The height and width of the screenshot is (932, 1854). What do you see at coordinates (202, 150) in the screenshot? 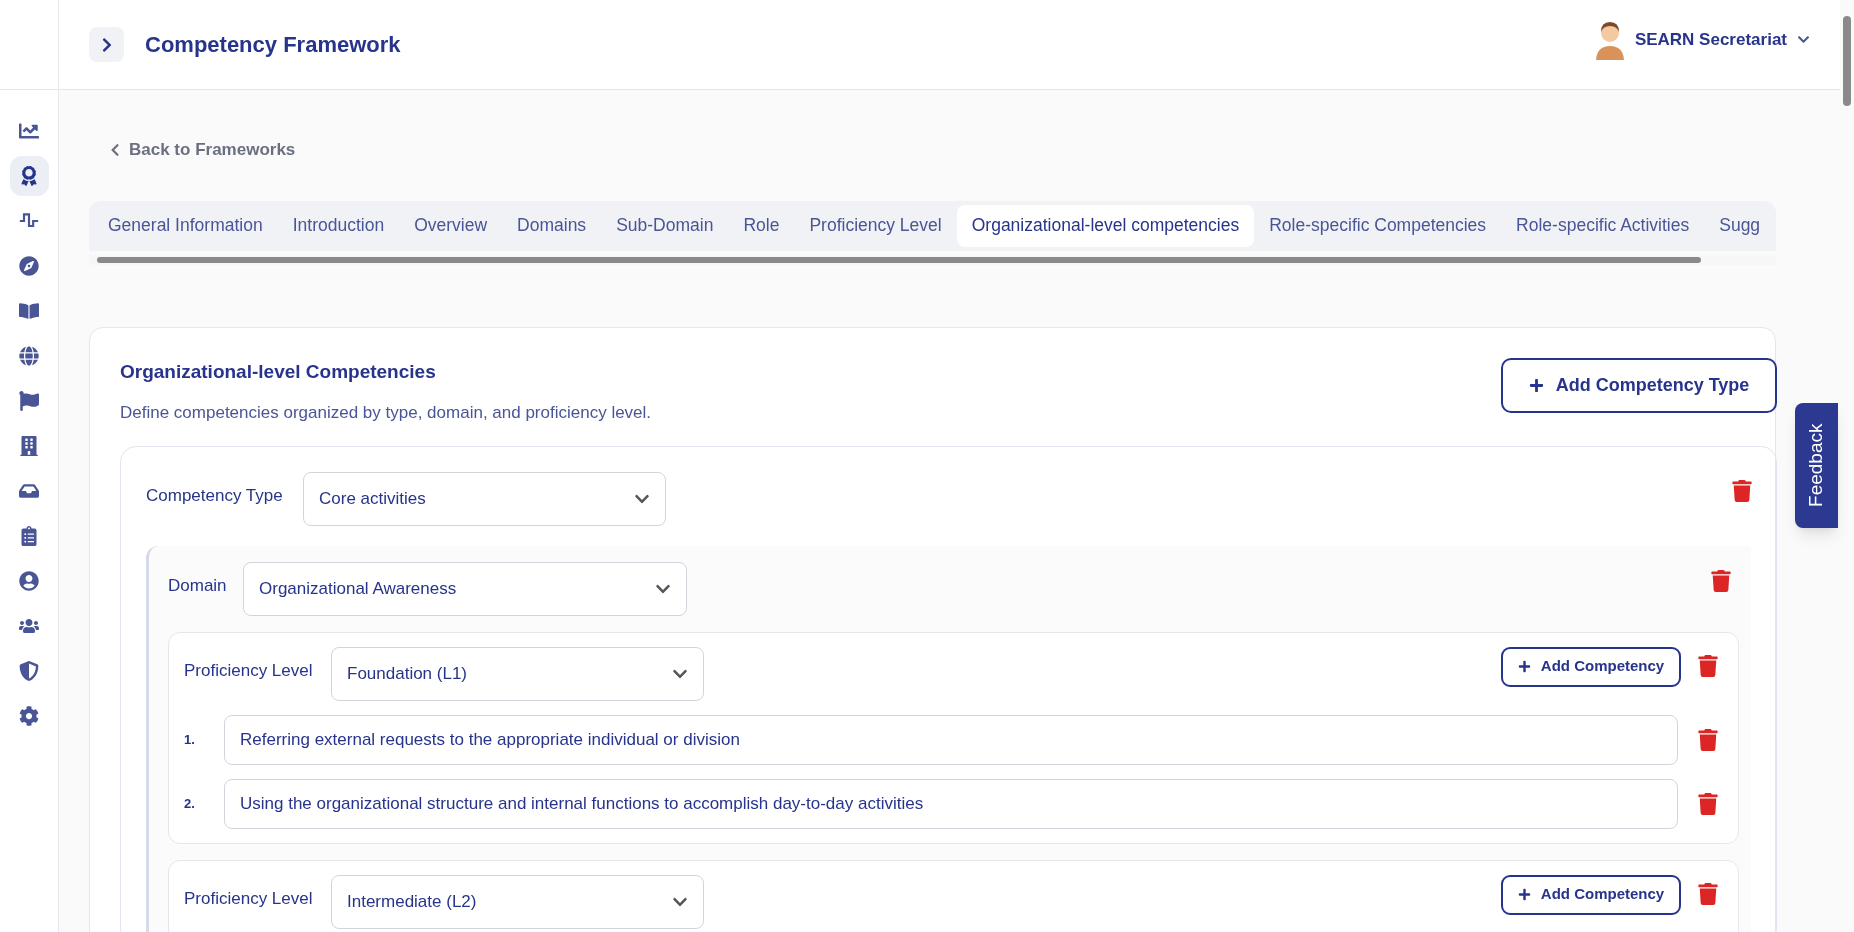
I see `back-link: Back to Frameworks` at bounding box center [202, 150].